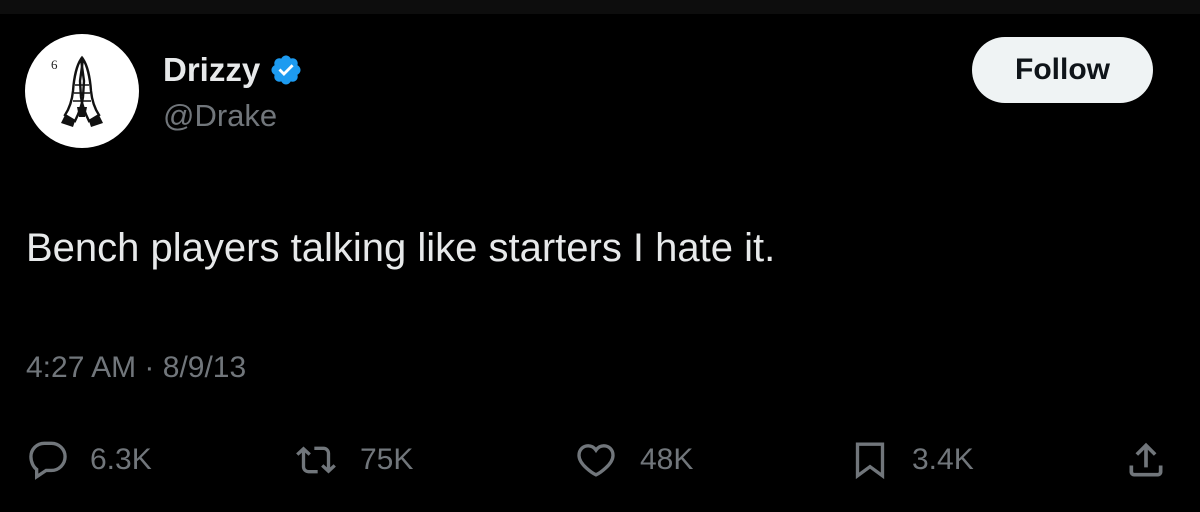  Describe the element at coordinates (387, 459) in the screenshot. I see `repost-count: 75K` at that location.